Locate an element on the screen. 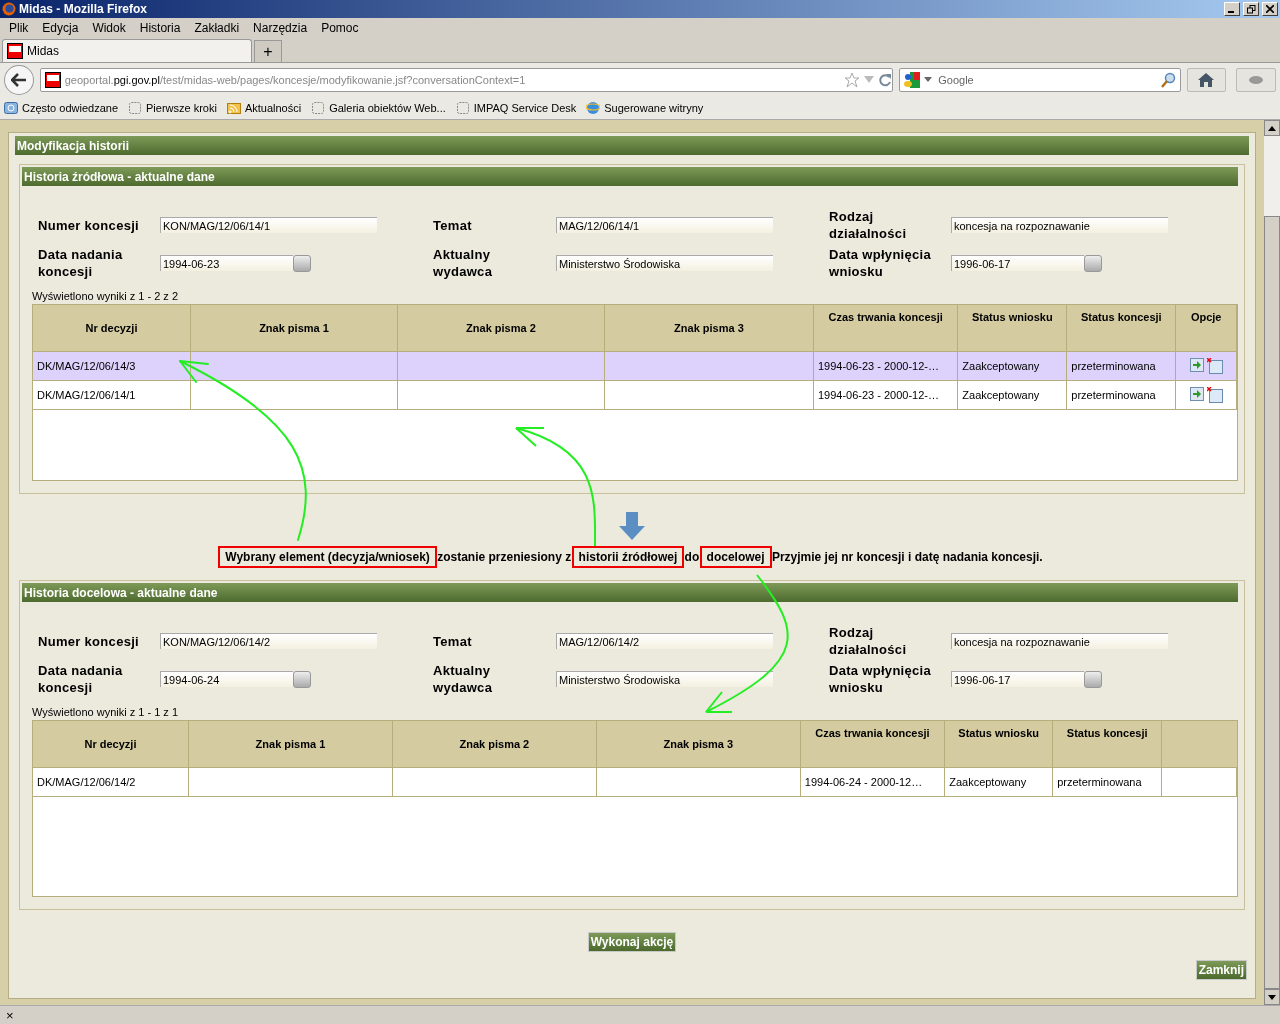 Image resolution: width=1280 pixels, height=1024 pixels. search-icon is located at coordinates (1167, 80).